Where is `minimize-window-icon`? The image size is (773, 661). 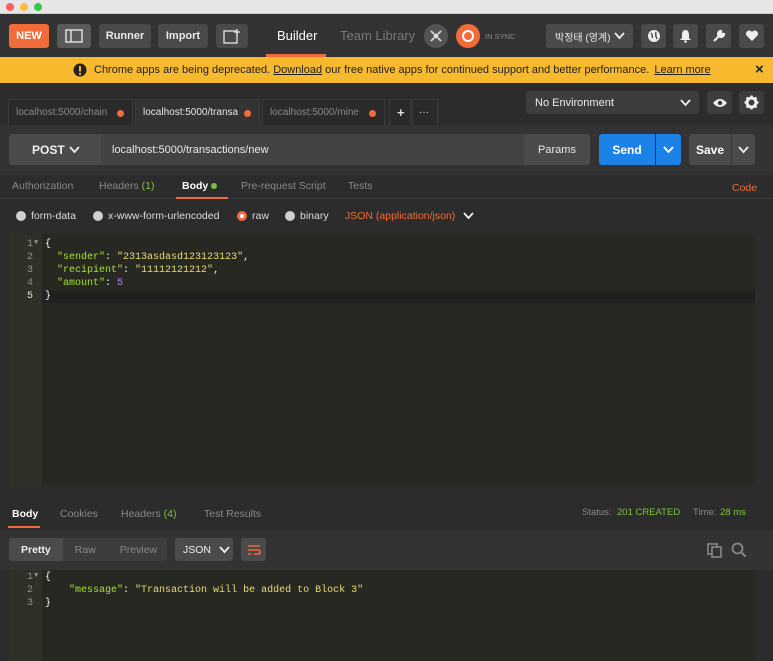
minimize-window-icon is located at coordinates (24, 7).